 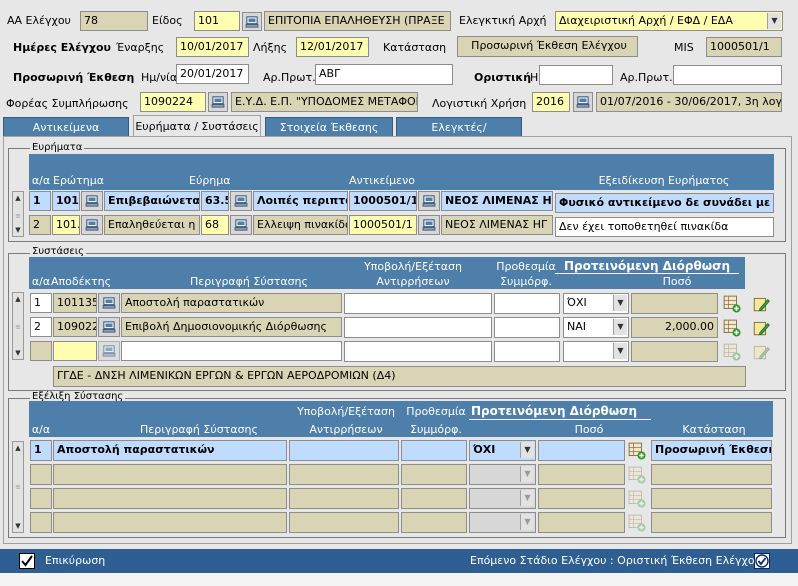 What do you see at coordinates (212, 74) in the screenshot?
I see `prosorini-date-field: 20/01/2017` at bounding box center [212, 74].